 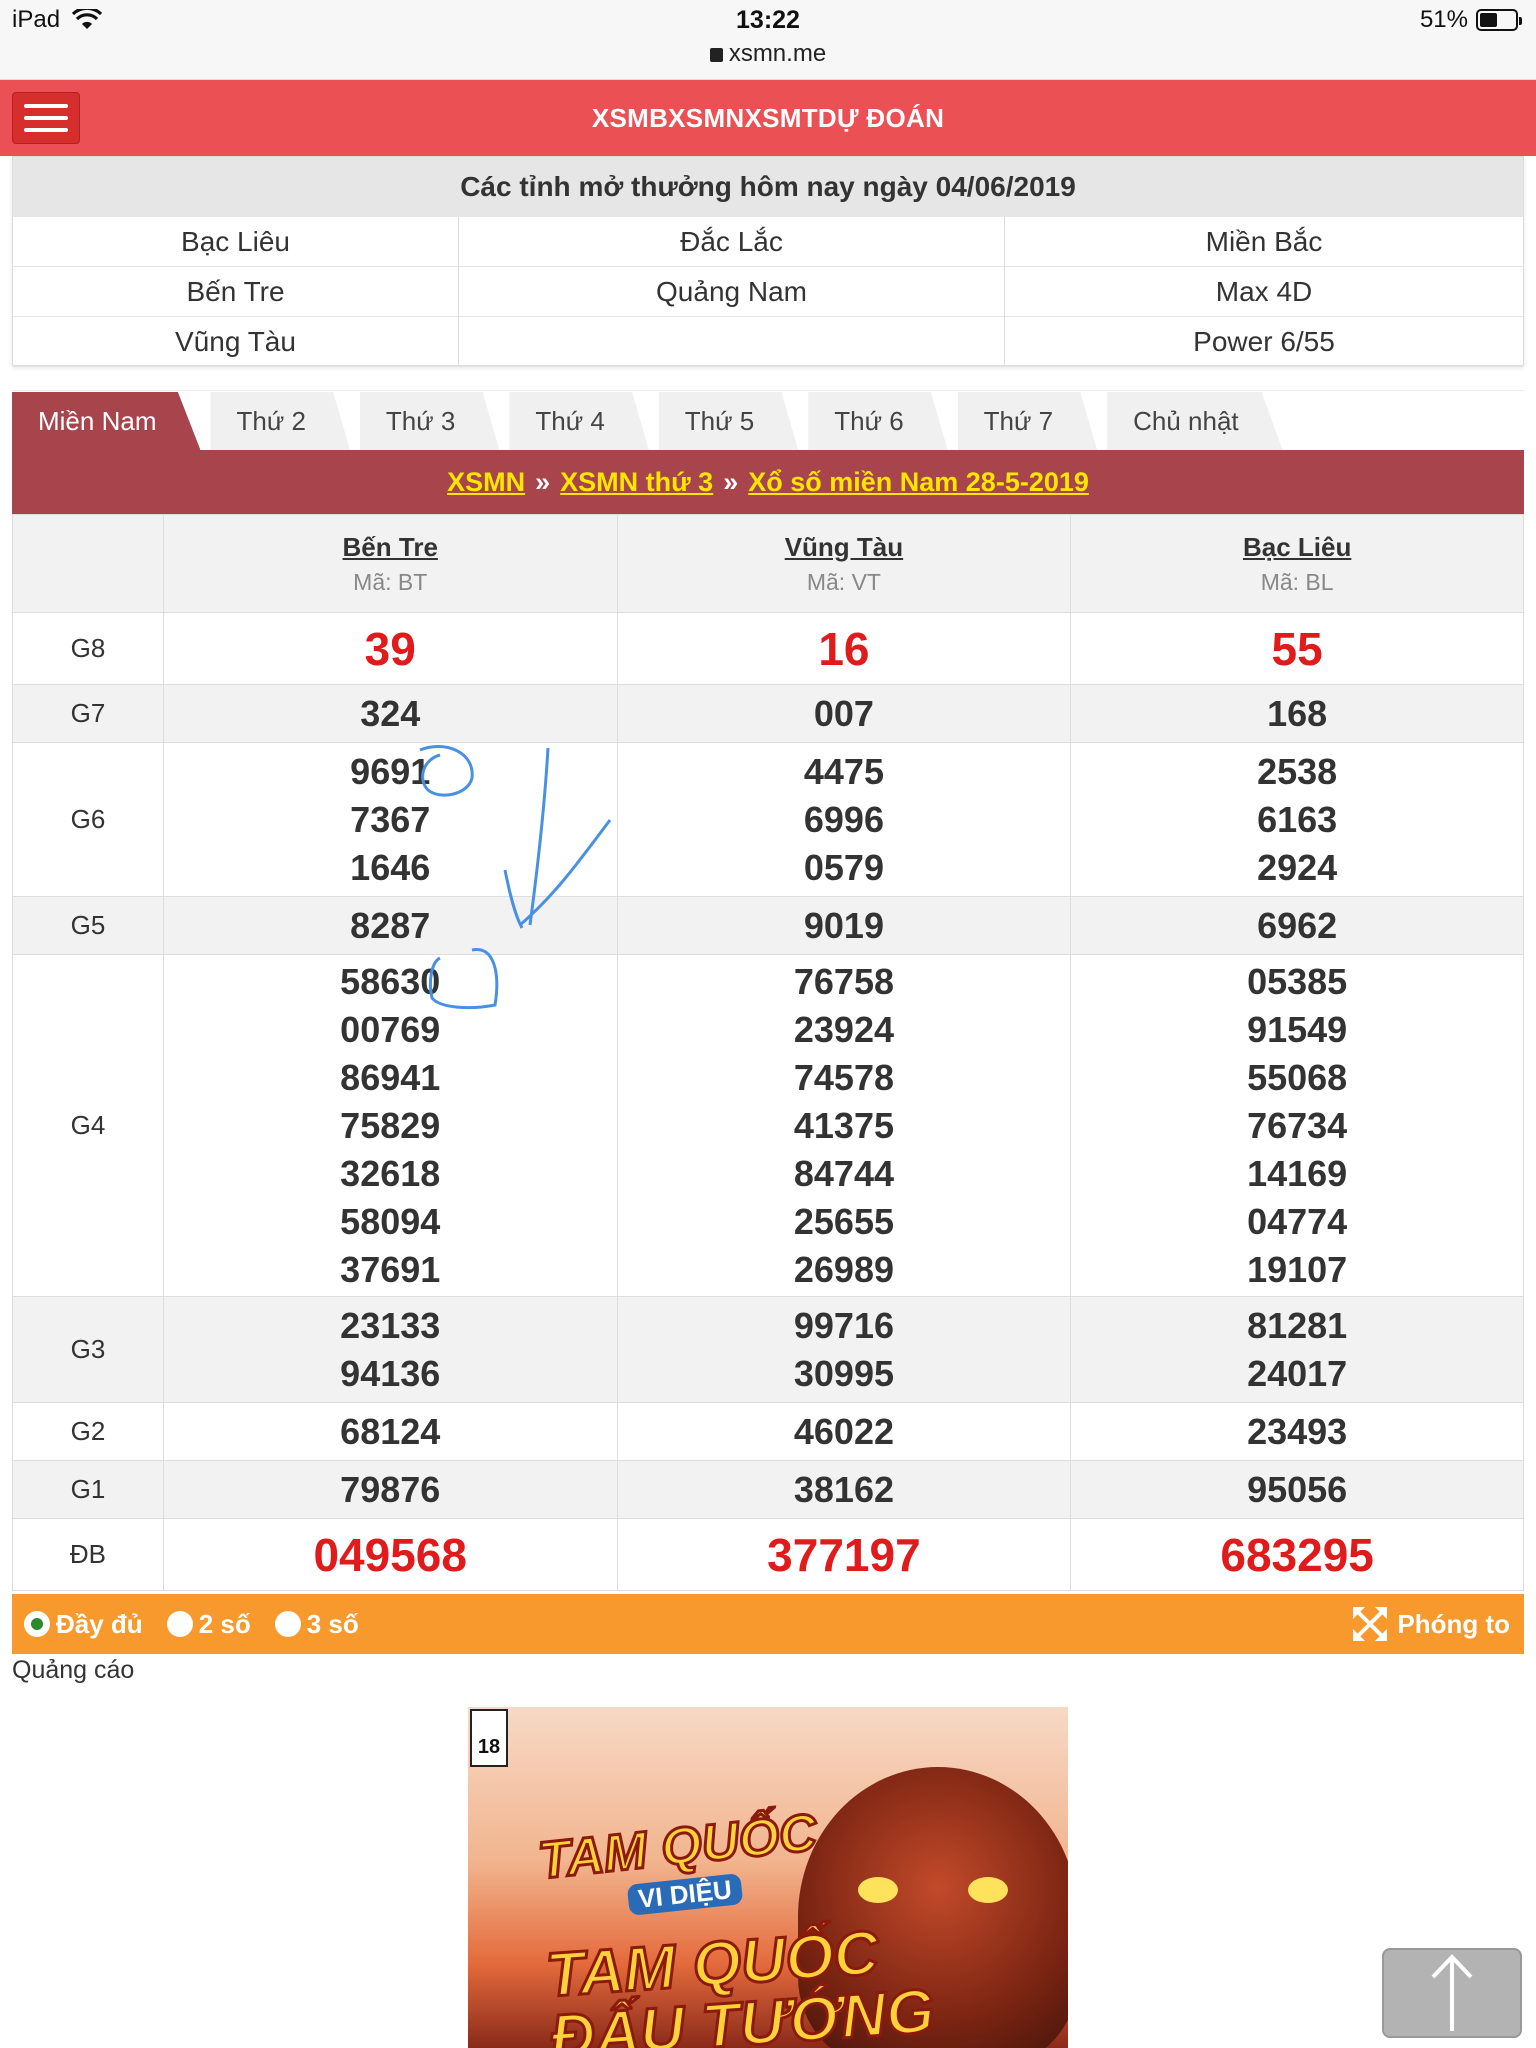 What do you see at coordinates (1297, 867) in the screenshot?
I see `prize-number: 2924` at bounding box center [1297, 867].